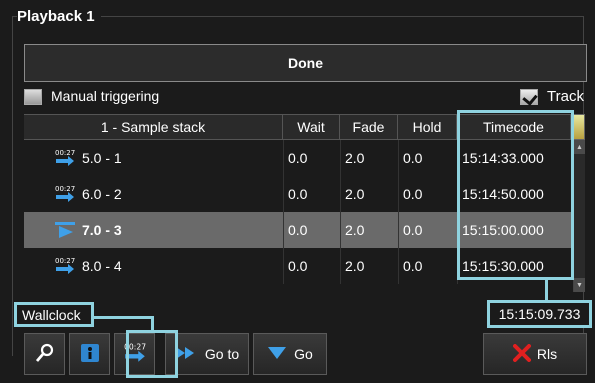  I want to click on release-label: Rls, so click(547, 354).